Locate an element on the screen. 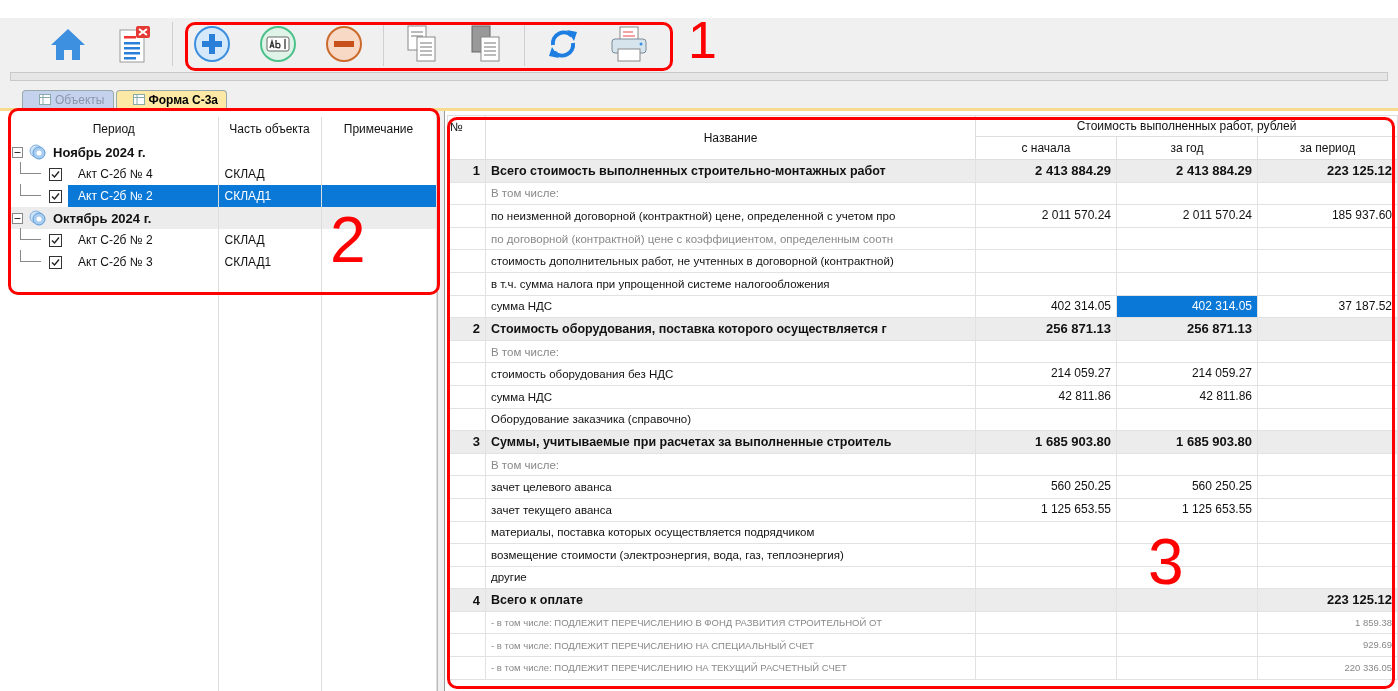  callout-number: 1 is located at coordinates (702, 40).